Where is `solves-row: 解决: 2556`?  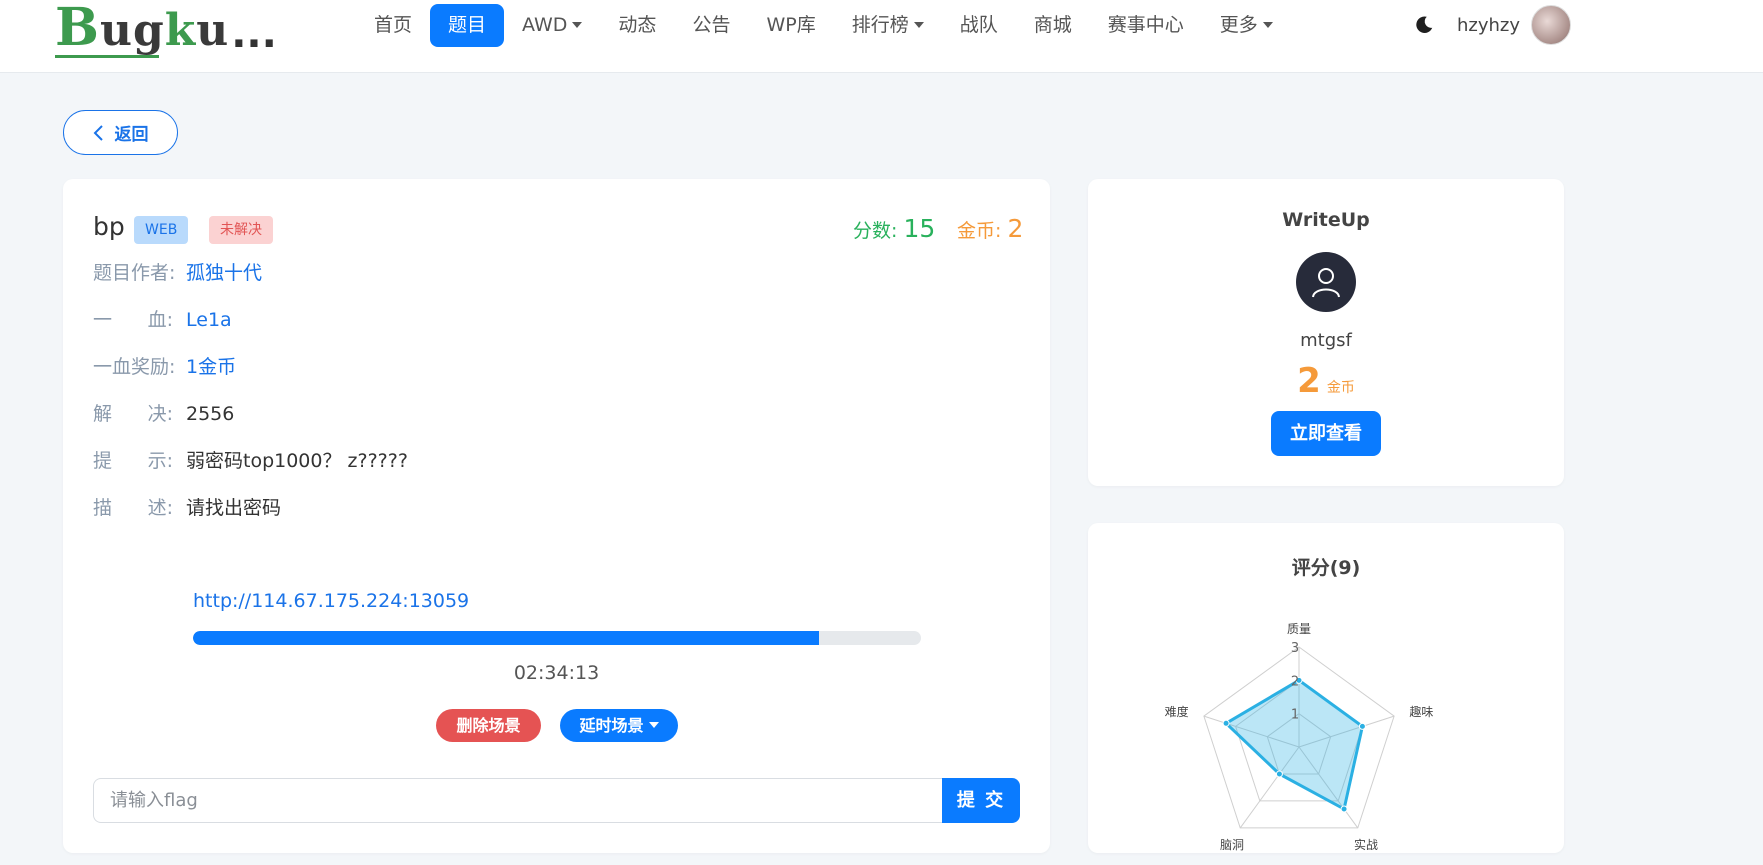 solves-row: 解决: 2556 is located at coordinates (163, 414).